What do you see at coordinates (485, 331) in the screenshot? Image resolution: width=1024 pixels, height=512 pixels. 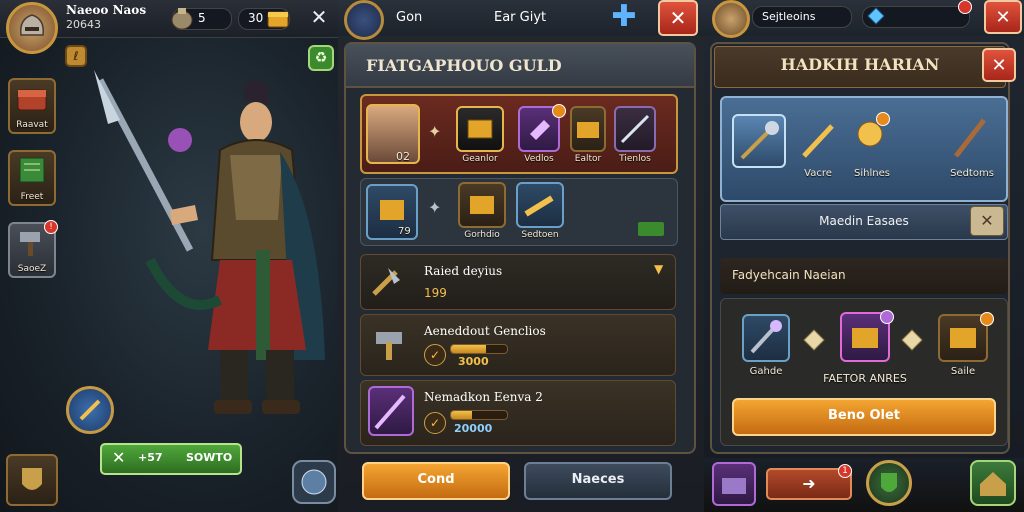 I see `list-item-title: Aeneddout Genclios` at bounding box center [485, 331].